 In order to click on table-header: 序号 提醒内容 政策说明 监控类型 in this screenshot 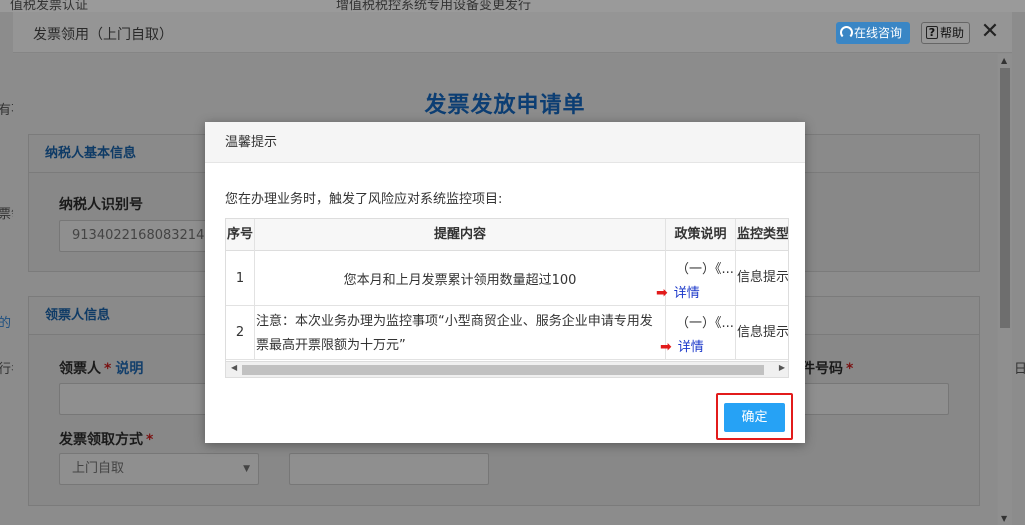, I will do `click(507, 235)`.